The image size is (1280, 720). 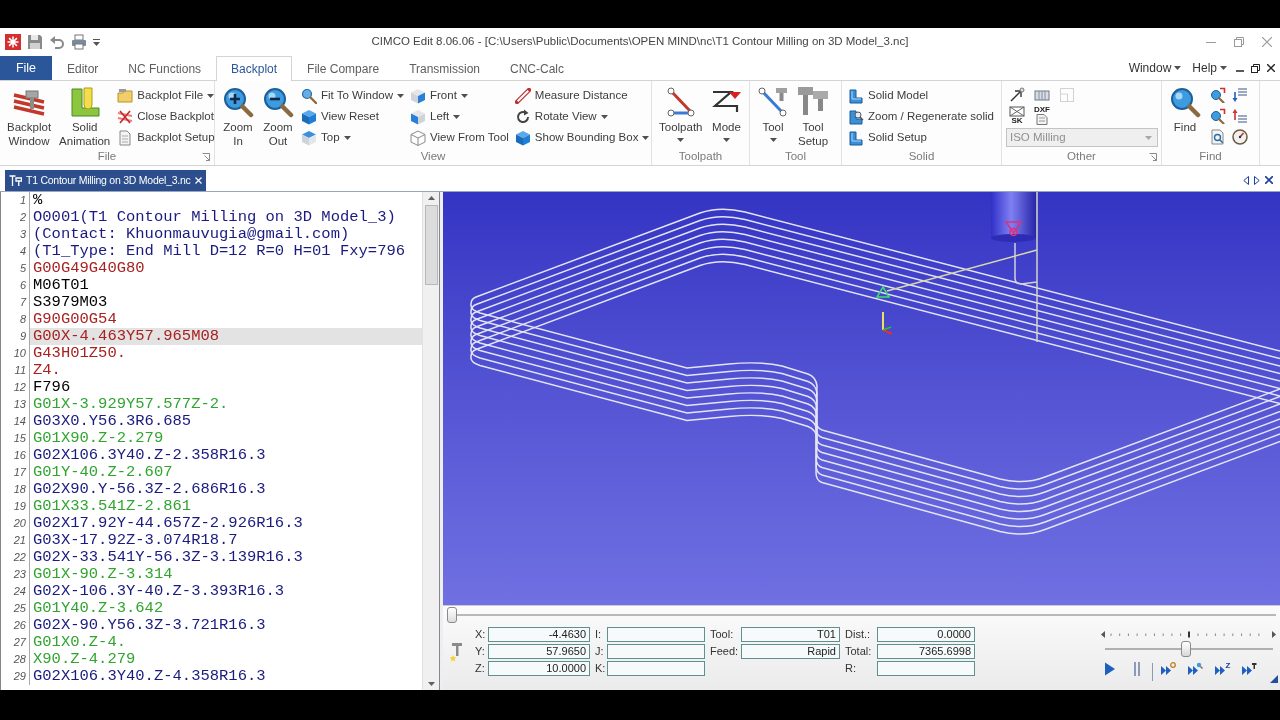 What do you see at coordinates (191, 234) in the screenshot?
I see `code-line: (Contact: Khuonmauvugia@gmail.com)` at bounding box center [191, 234].